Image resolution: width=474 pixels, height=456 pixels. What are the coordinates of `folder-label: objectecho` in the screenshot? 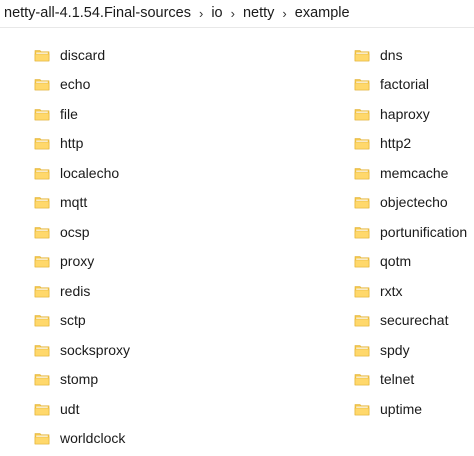 It's located at (414, 202).